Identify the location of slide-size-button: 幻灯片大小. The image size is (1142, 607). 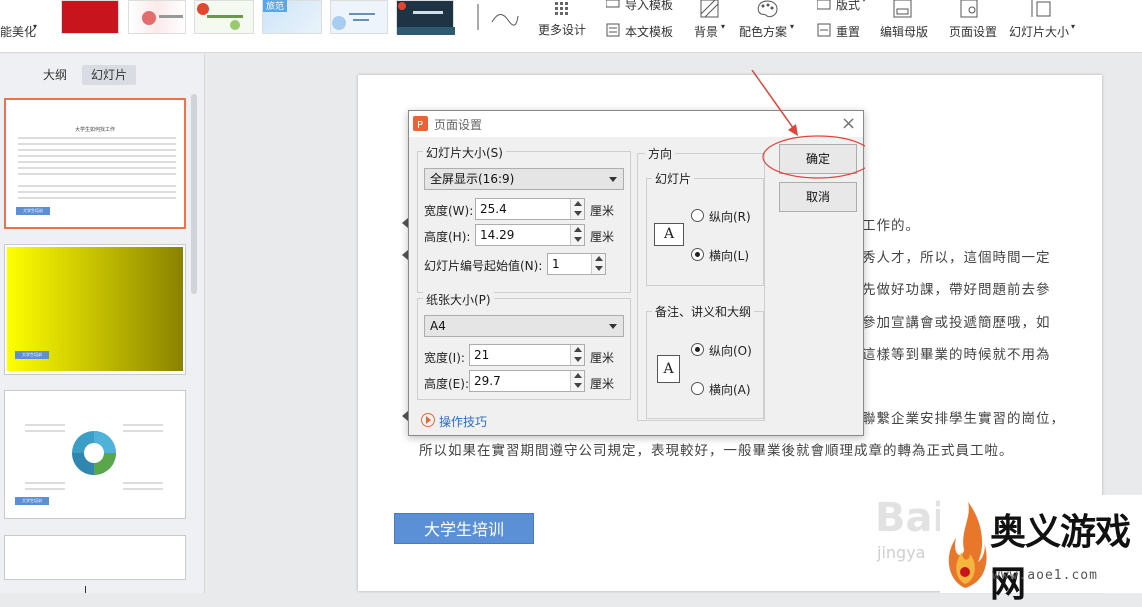
(1039, 31).